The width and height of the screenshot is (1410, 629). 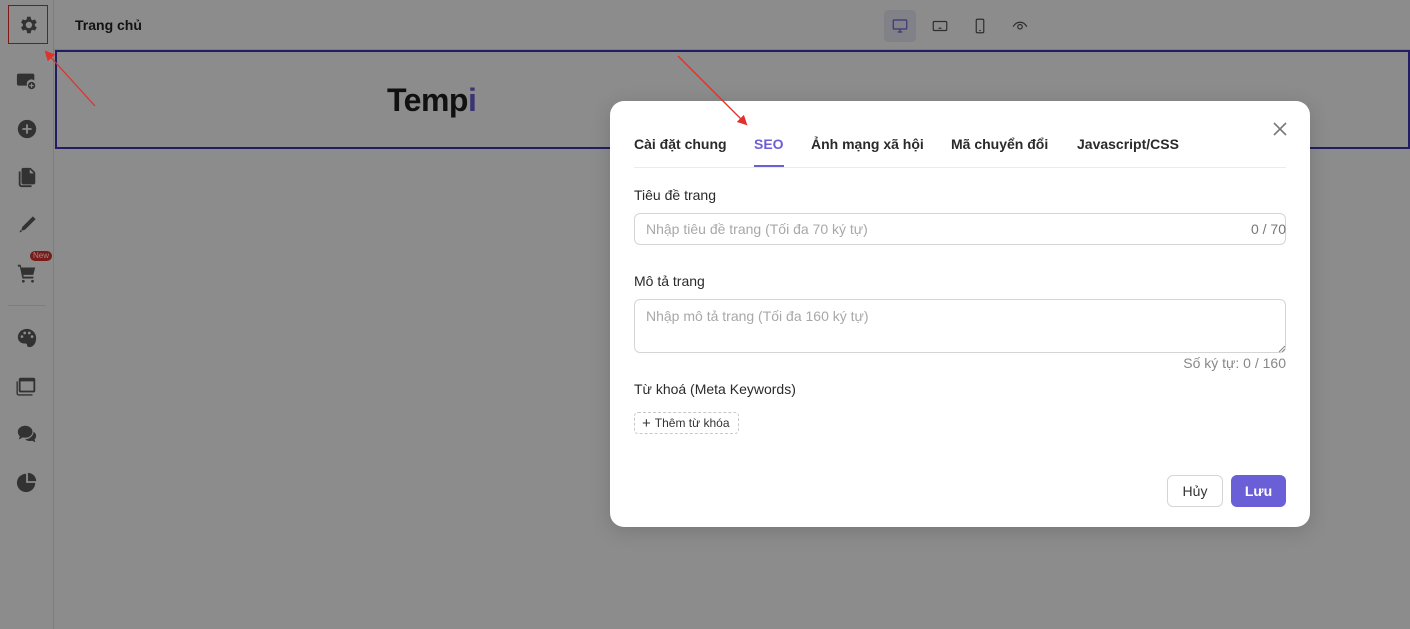 What do you see at coordinates (769, 151) in the screenshot?
I see `tab-seo: SEO` at bounding box center [769, 151].